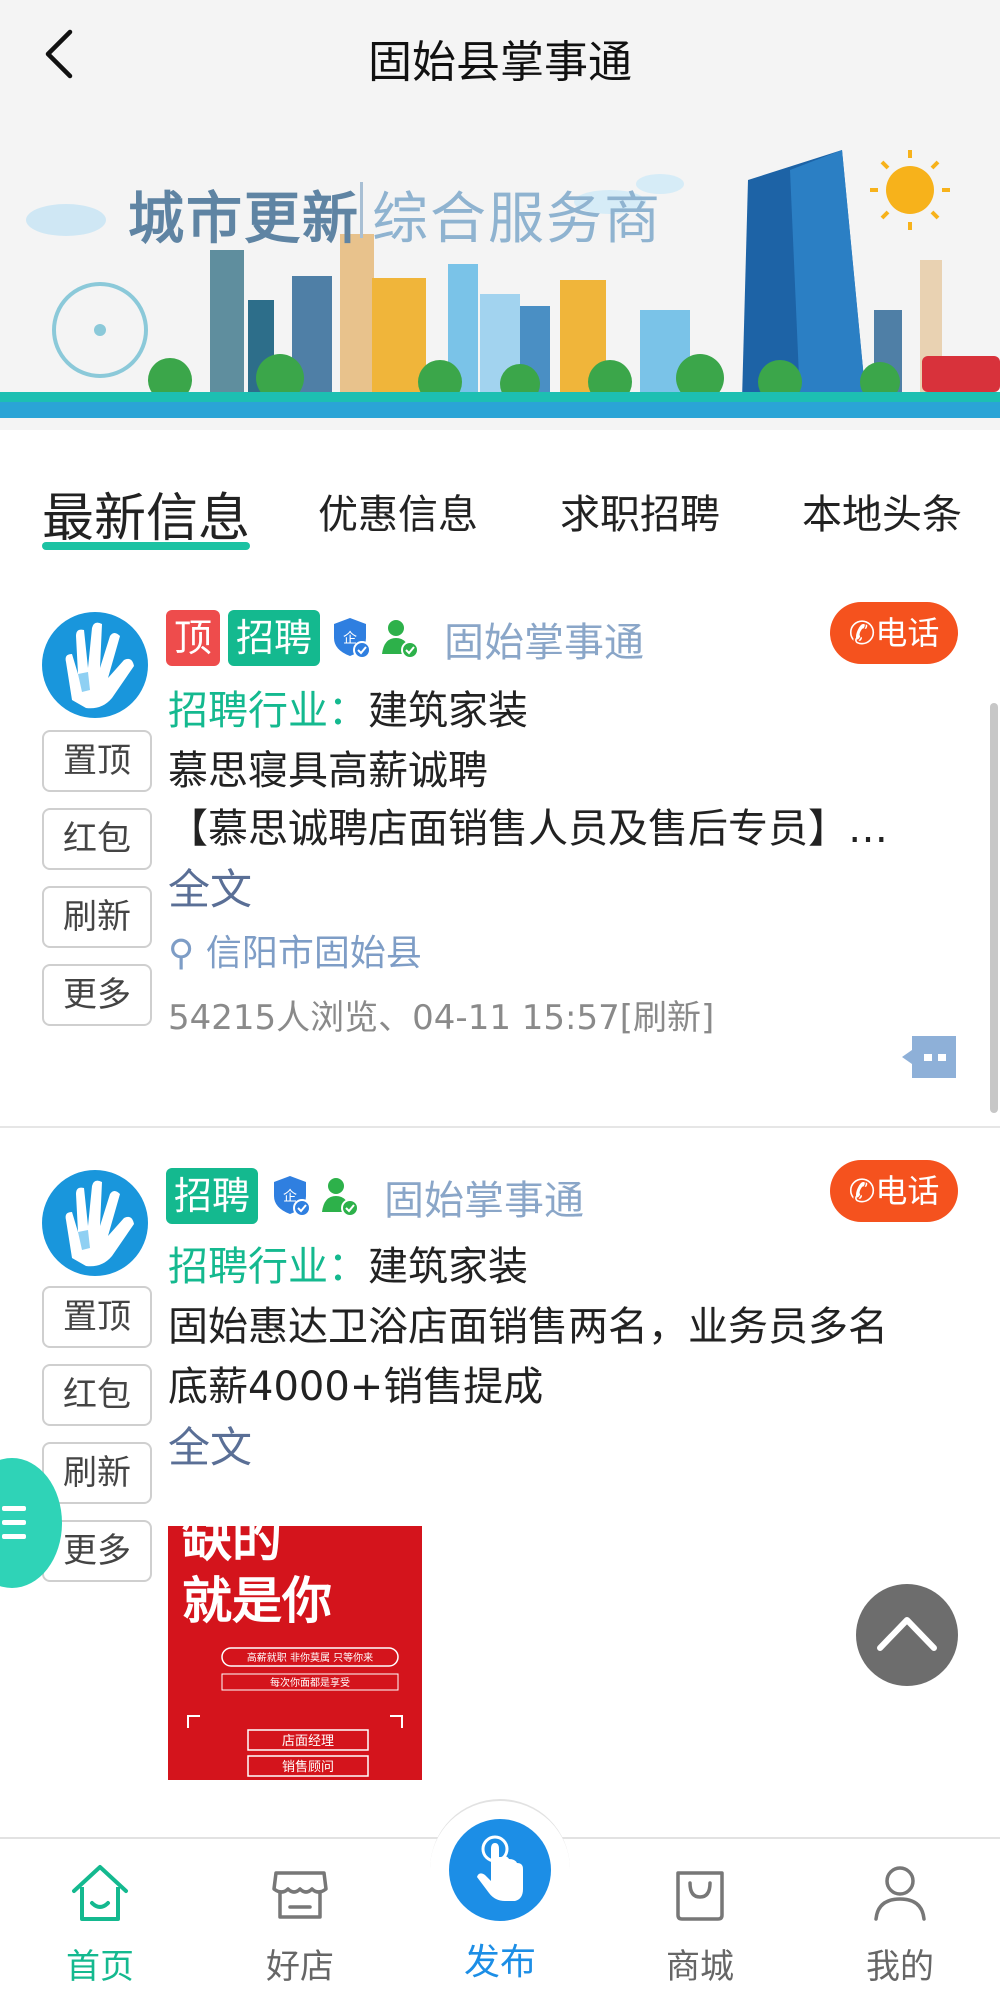 This screenshot has height=1997, width=1000. What do you see at coordinates (500, 500) in the screenshot?
I see `category-tabs: 最新信息 优惠信息 求职招聘 本地头条` at bounding box center [500, 500].